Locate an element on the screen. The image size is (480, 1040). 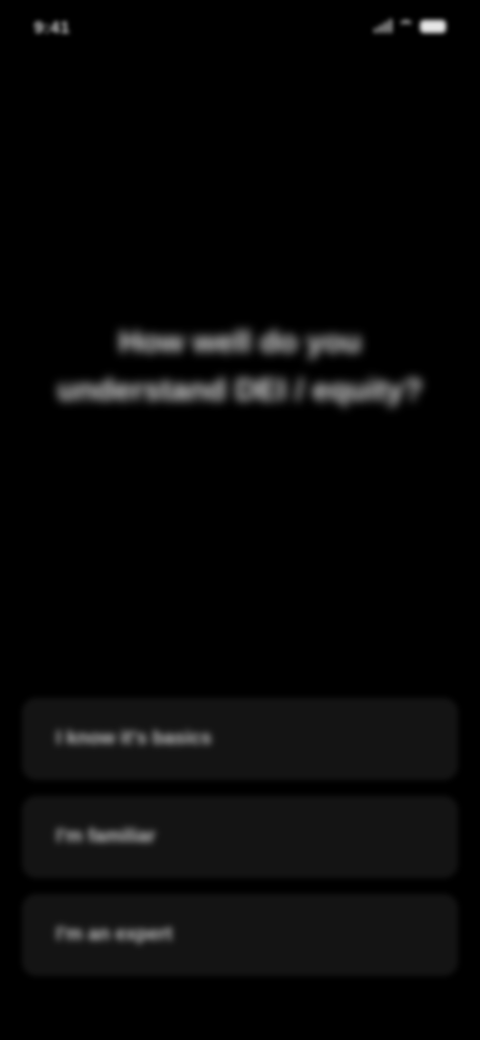
answer-option-expert: I'm an expert is located at coordinates (240, 935).